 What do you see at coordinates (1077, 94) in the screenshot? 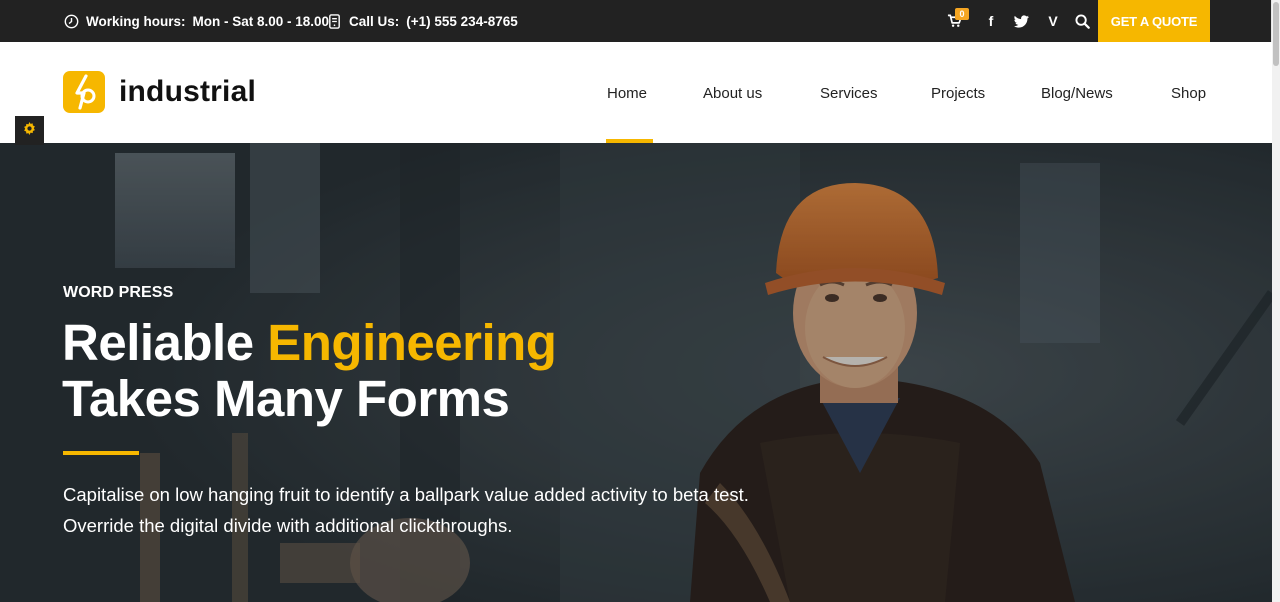
I see `nav-blog-news: Blog/News` at bounding box center [1077, 94].